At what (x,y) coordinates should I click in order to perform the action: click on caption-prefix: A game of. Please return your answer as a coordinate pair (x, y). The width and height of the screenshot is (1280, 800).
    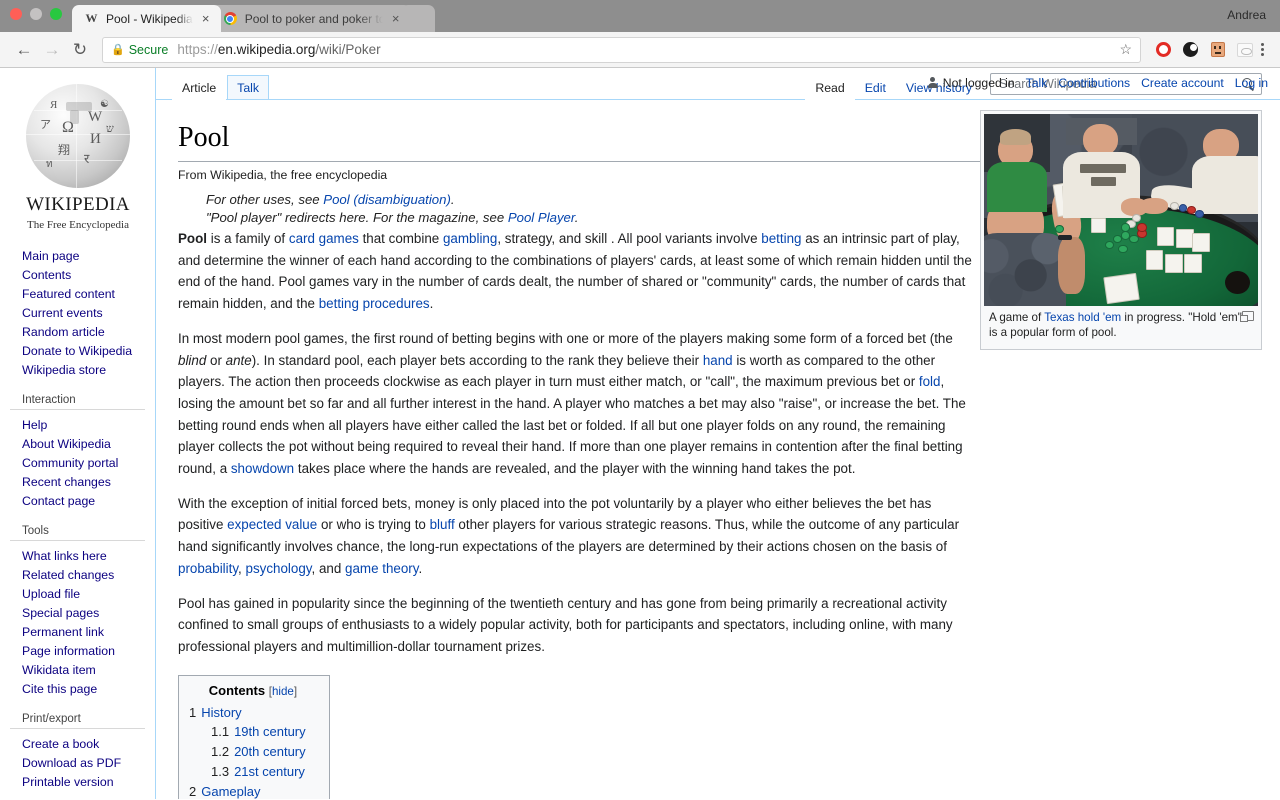
    Looking at the image, I should click on (1017, 317).